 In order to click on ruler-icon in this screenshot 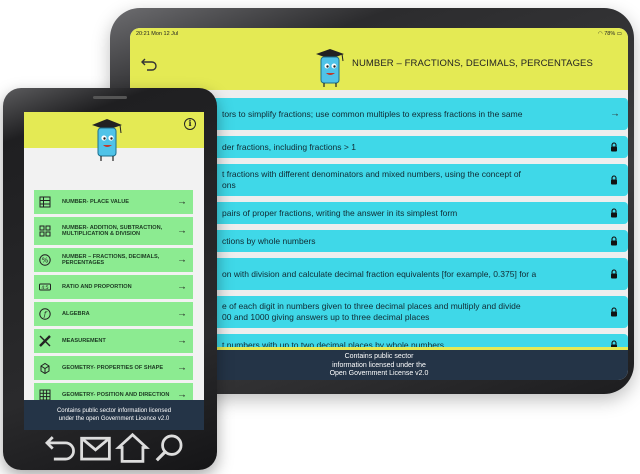, I will do `click(45, 341)`.